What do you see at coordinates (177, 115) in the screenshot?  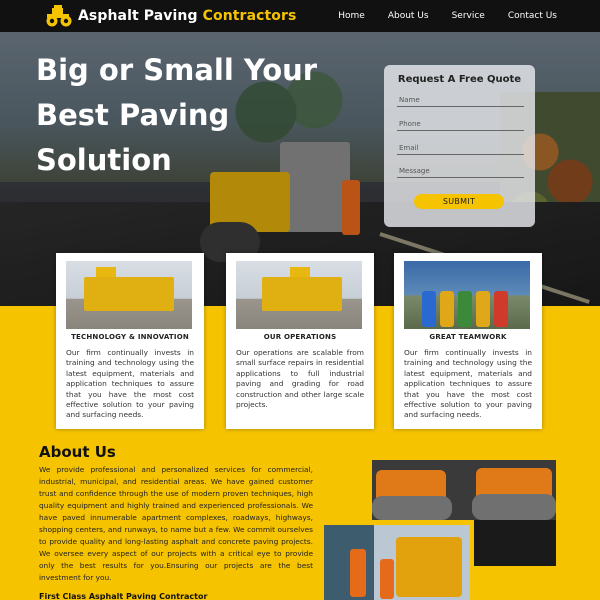 I see `hero-title: Big or Small Your Best Paving Solution` at bounding box center [177, 115].